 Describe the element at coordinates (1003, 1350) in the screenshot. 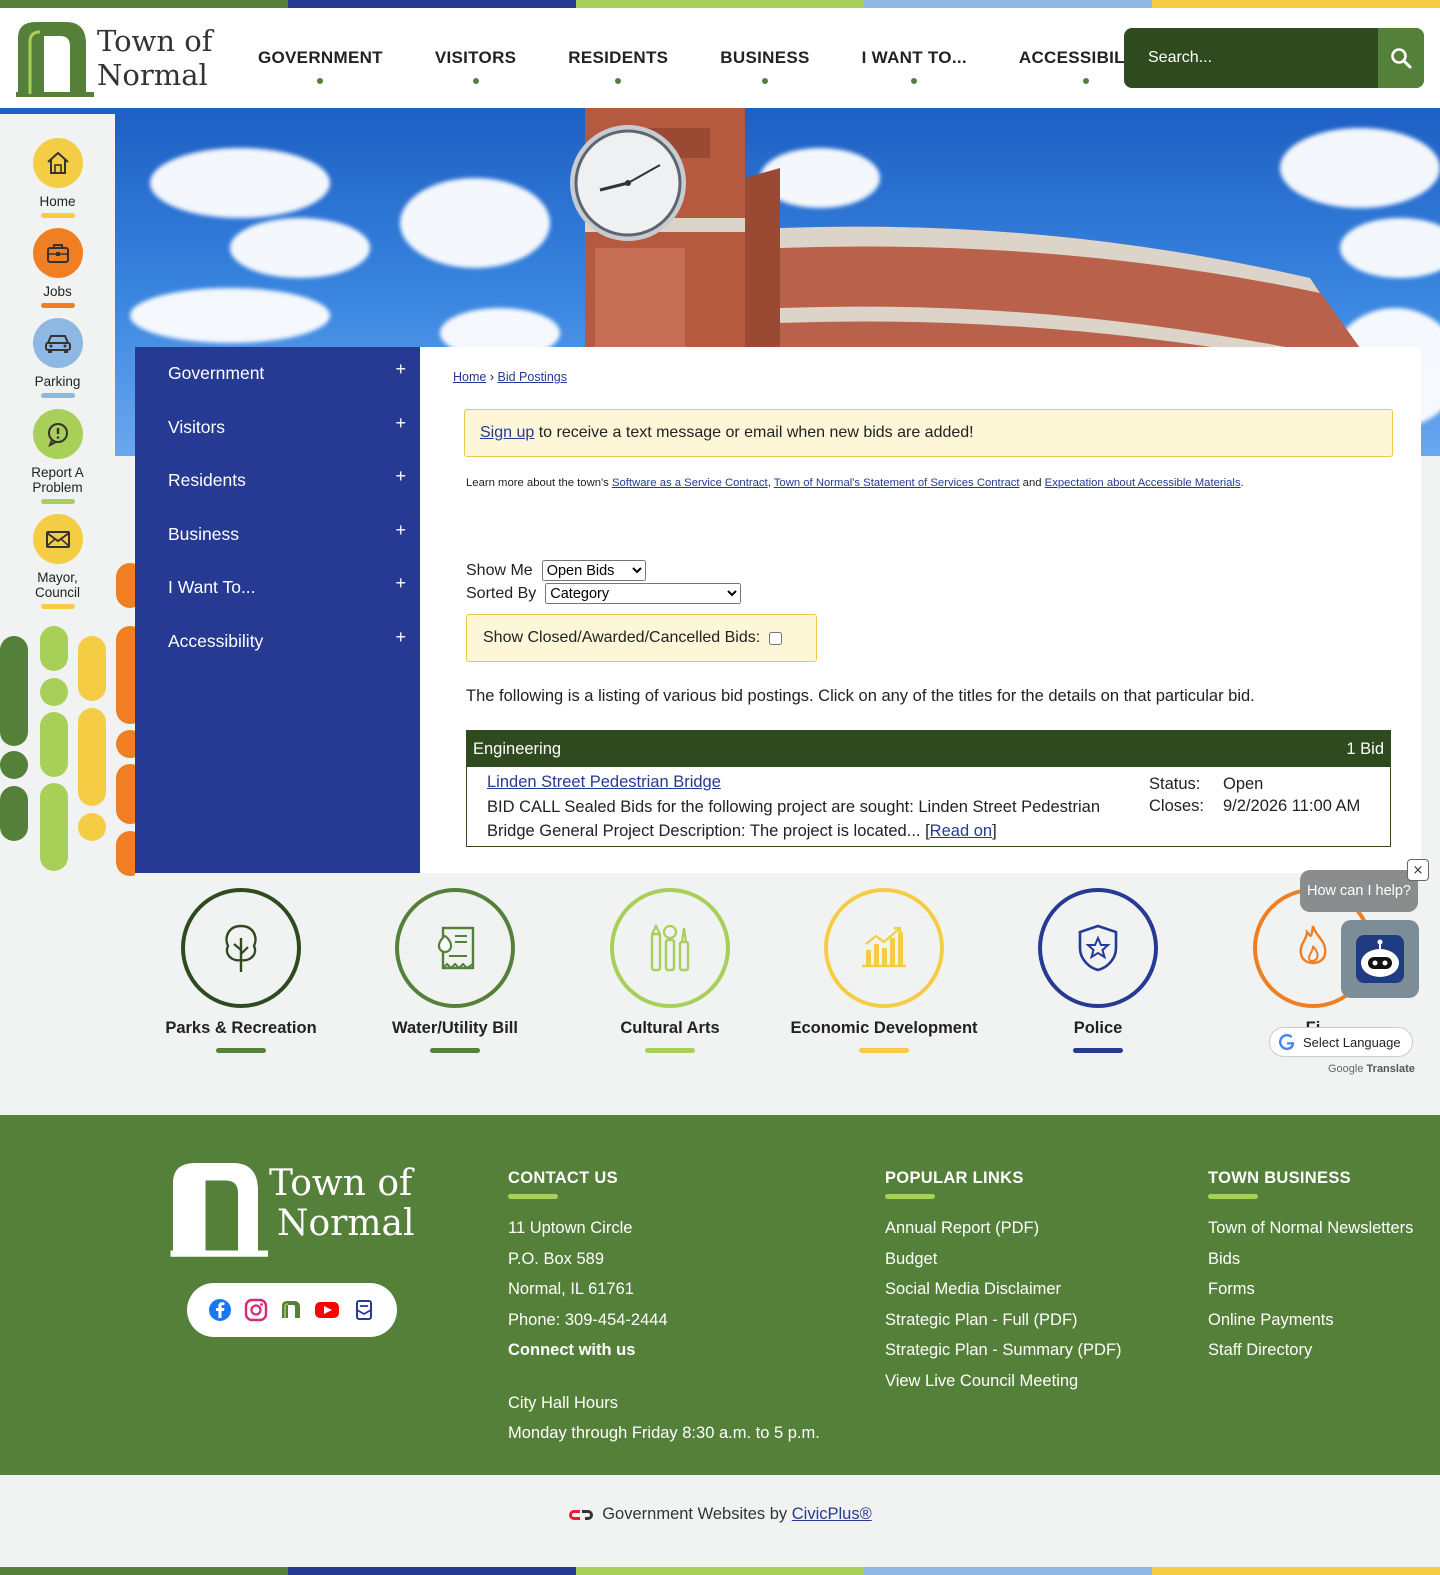

I see `footer-link: Strategic Plan - Summary (PDF)` at that location.